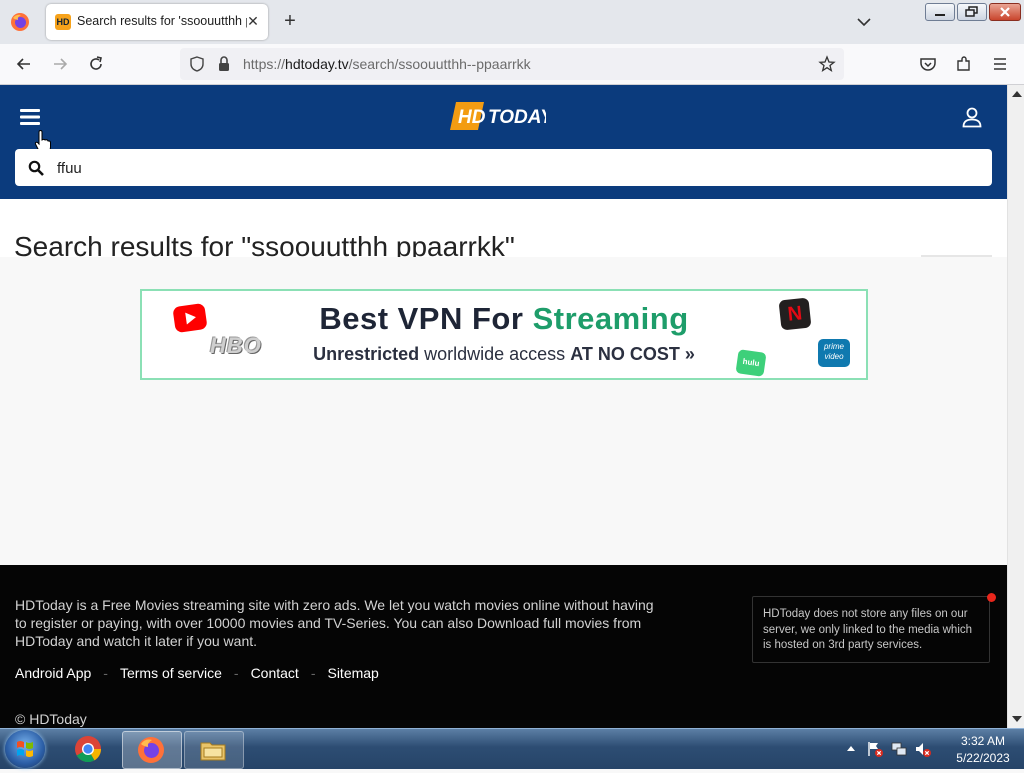  Describe the element at coordinates (864, 22) in the screenshot. I see `list-all-tabs-chevron-icon` at that location.